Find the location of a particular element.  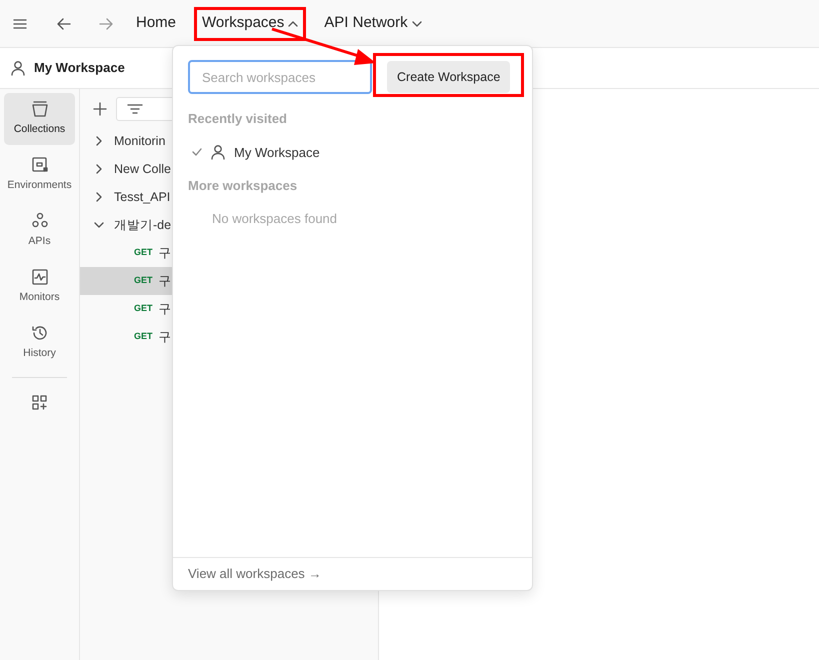

section-heading: Recently visited is located at coordinates (238, 119).